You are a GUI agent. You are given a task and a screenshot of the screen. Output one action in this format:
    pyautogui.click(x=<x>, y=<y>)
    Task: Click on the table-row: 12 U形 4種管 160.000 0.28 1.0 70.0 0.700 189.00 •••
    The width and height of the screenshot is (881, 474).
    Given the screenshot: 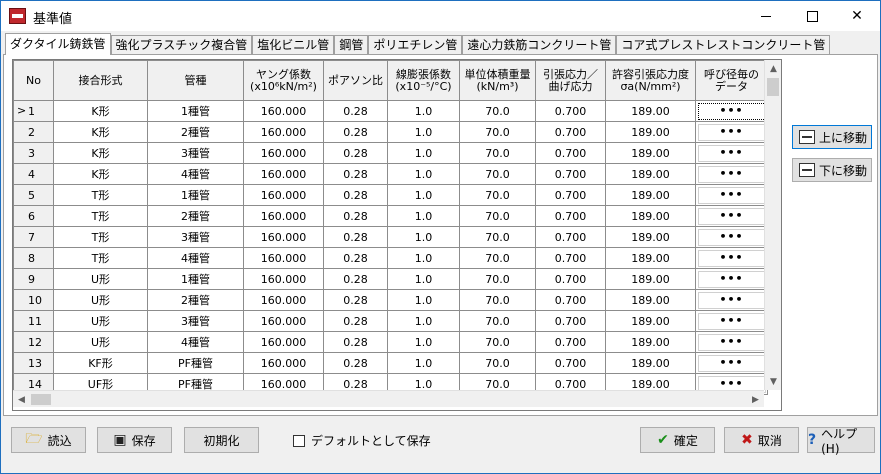 What is the action you would take?
    pyautogui.click(x=390, y=342)
    